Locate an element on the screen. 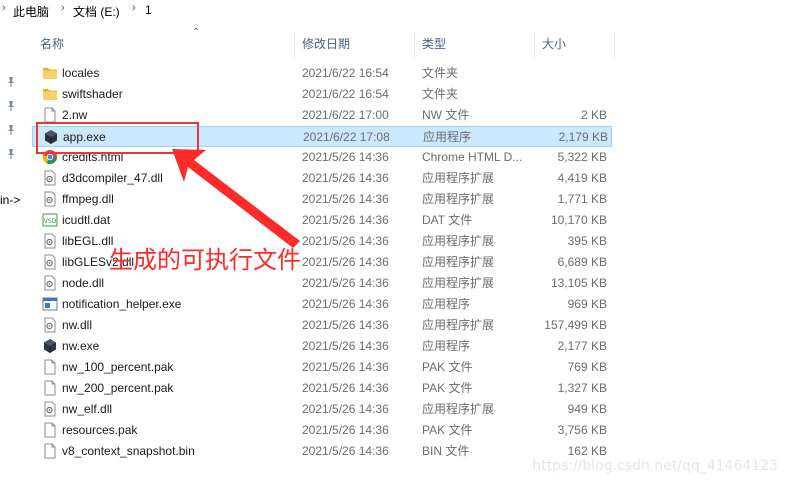  breadcrumb-this-pc: 此电脑 is located at coordinates (31, 11).